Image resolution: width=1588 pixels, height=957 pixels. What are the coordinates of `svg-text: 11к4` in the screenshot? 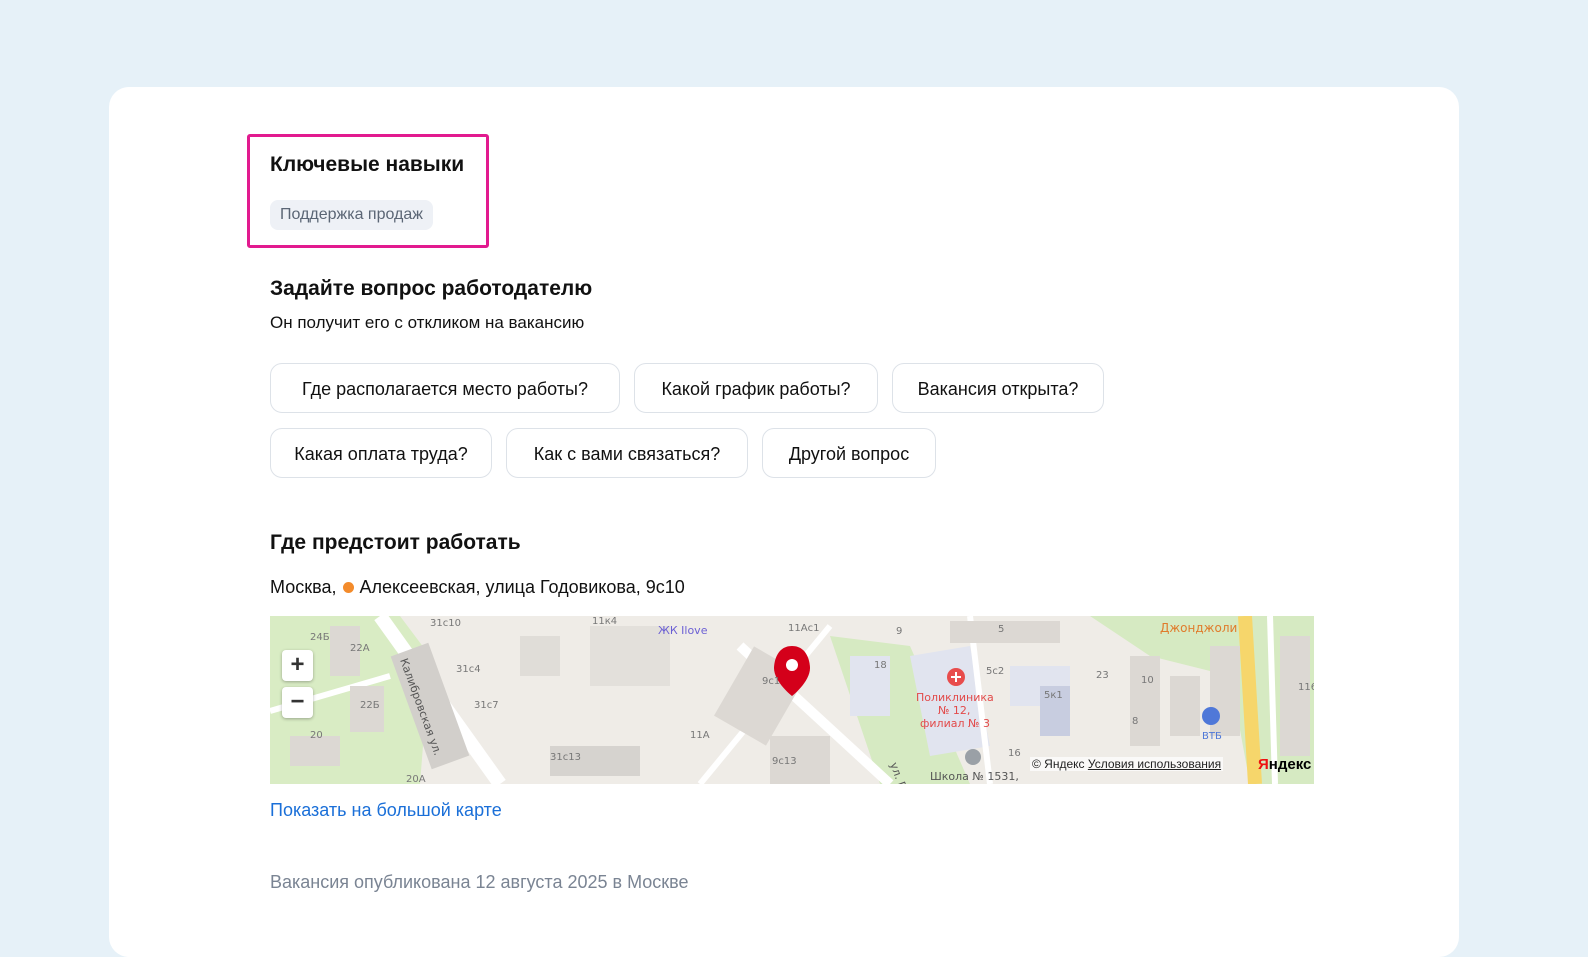 It's located at (604, 621).